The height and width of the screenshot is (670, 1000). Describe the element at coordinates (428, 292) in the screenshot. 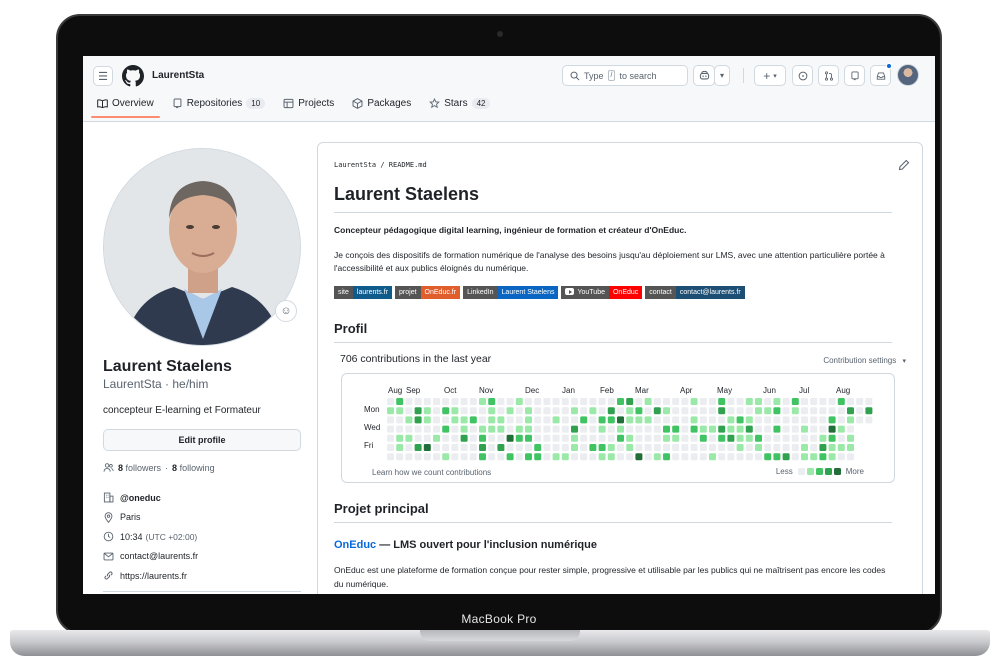

I see `badge-projet: projet OnEduc.fr` at that location.